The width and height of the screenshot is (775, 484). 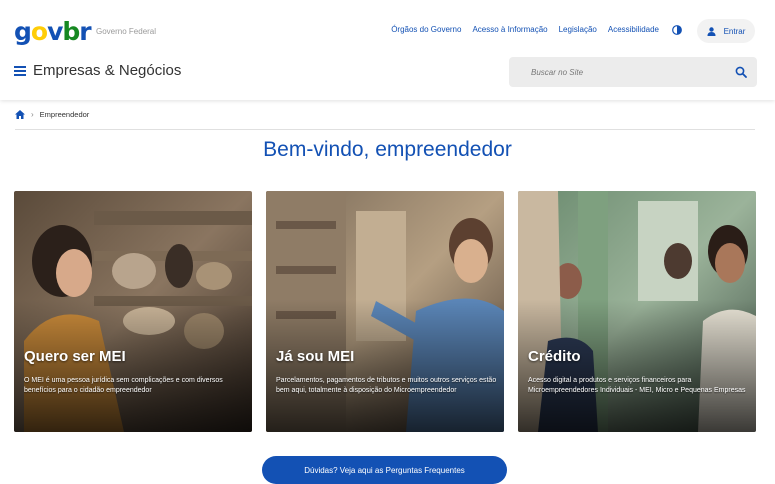 What do you see at coordinates (20, 114) in the screenshot?
I see `home-icon` at bounding box center [20, 114].